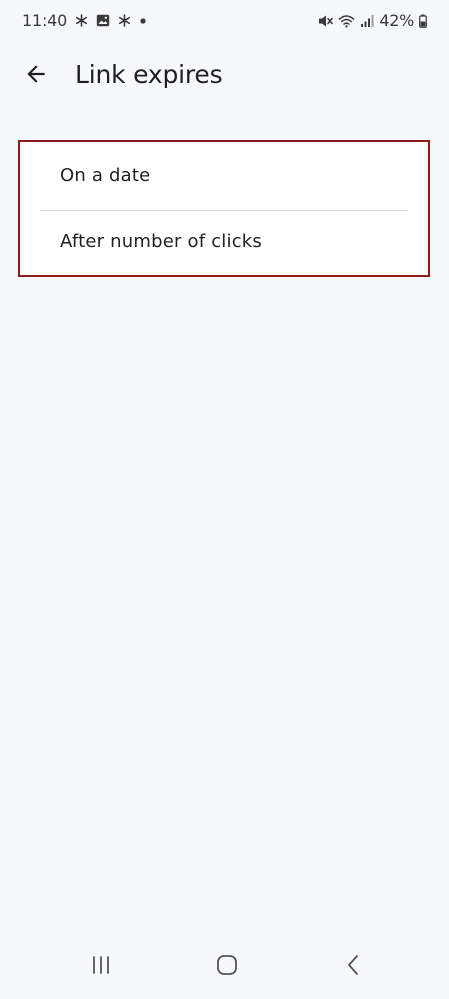 This screenshot has height=999, width=449. What do you see at coordinates (103, 20) in the screenshot?
I see `gallery-icon` at bounding box center [103, 20].